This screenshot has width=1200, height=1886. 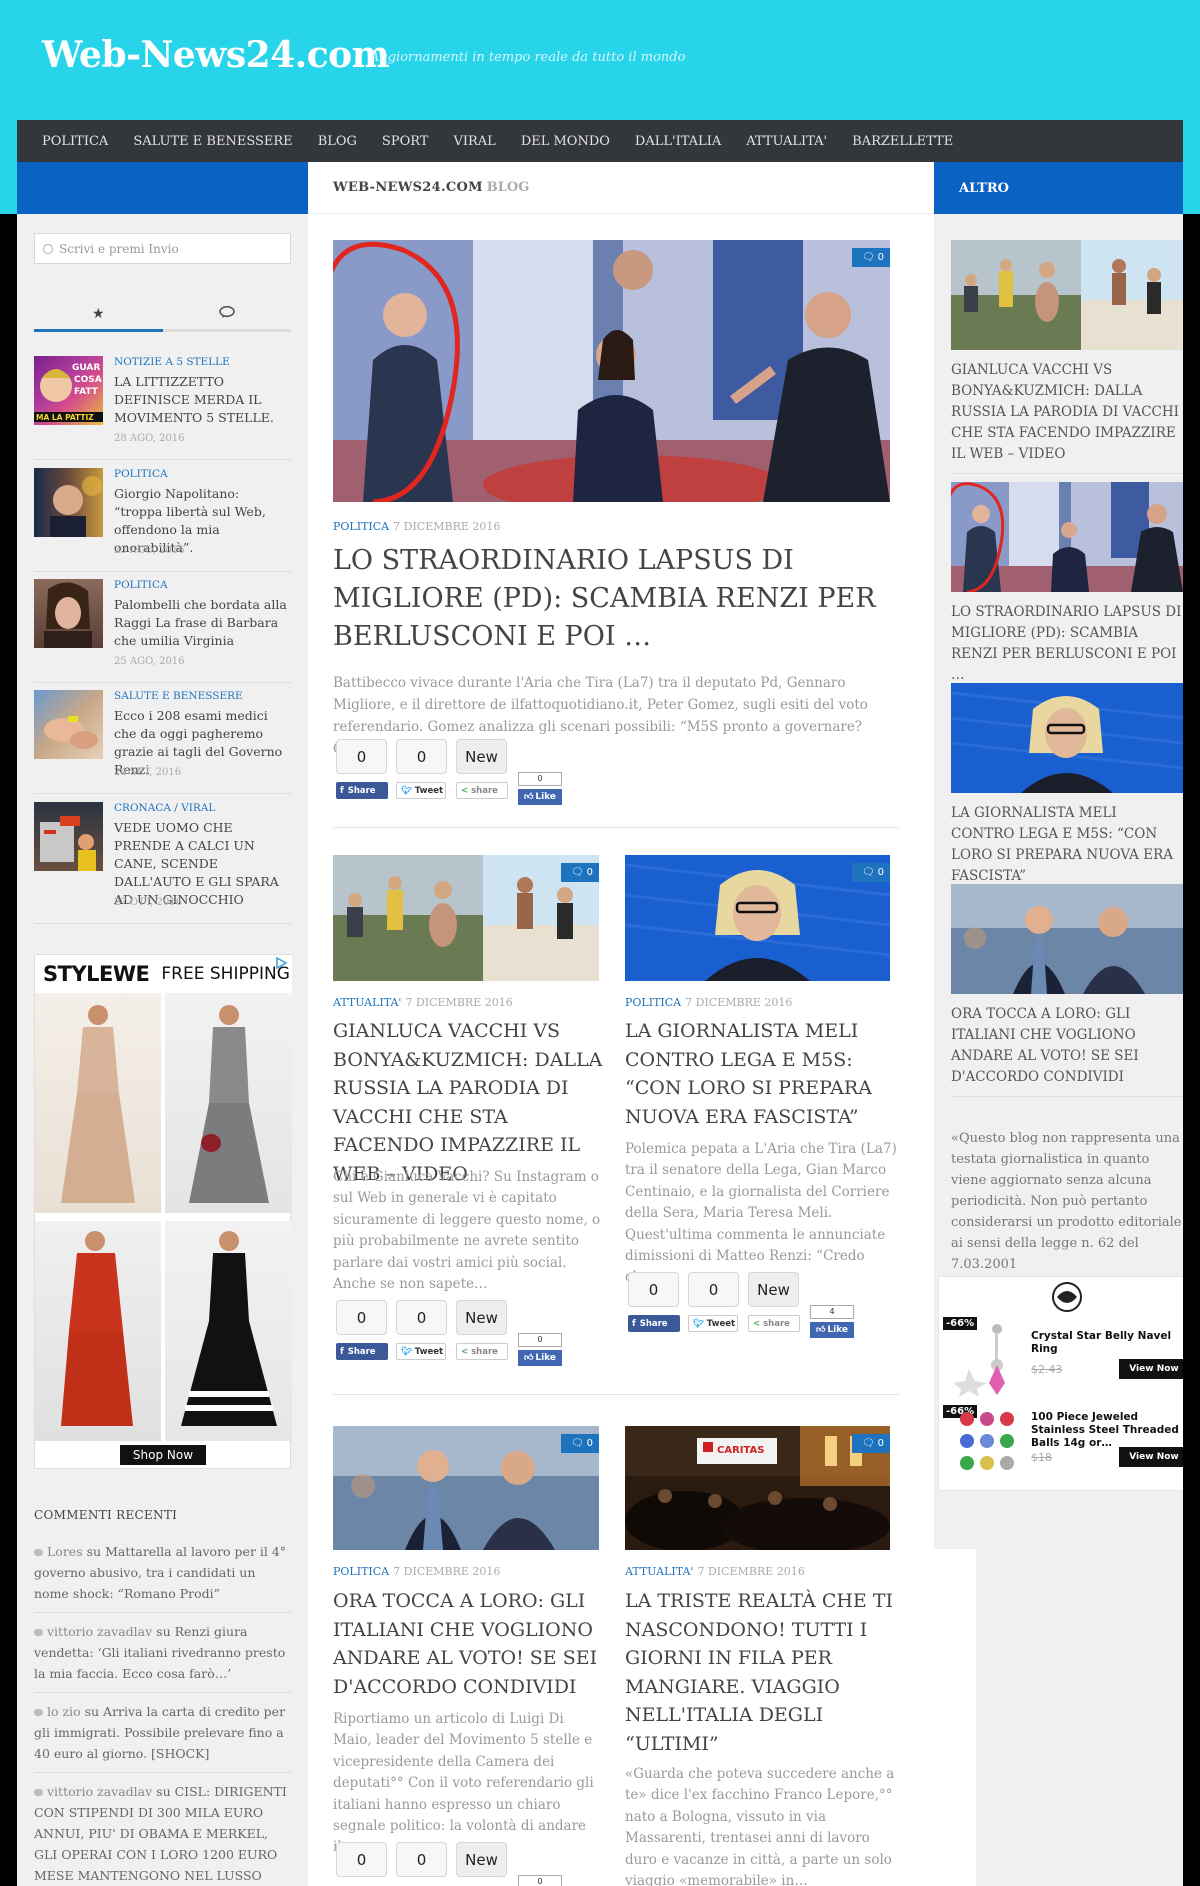 What do you see at coordinates (786, 141) in the screenshot?
I see `nav-attualita: ATTUALITA'` at bounding box center [786, 141].